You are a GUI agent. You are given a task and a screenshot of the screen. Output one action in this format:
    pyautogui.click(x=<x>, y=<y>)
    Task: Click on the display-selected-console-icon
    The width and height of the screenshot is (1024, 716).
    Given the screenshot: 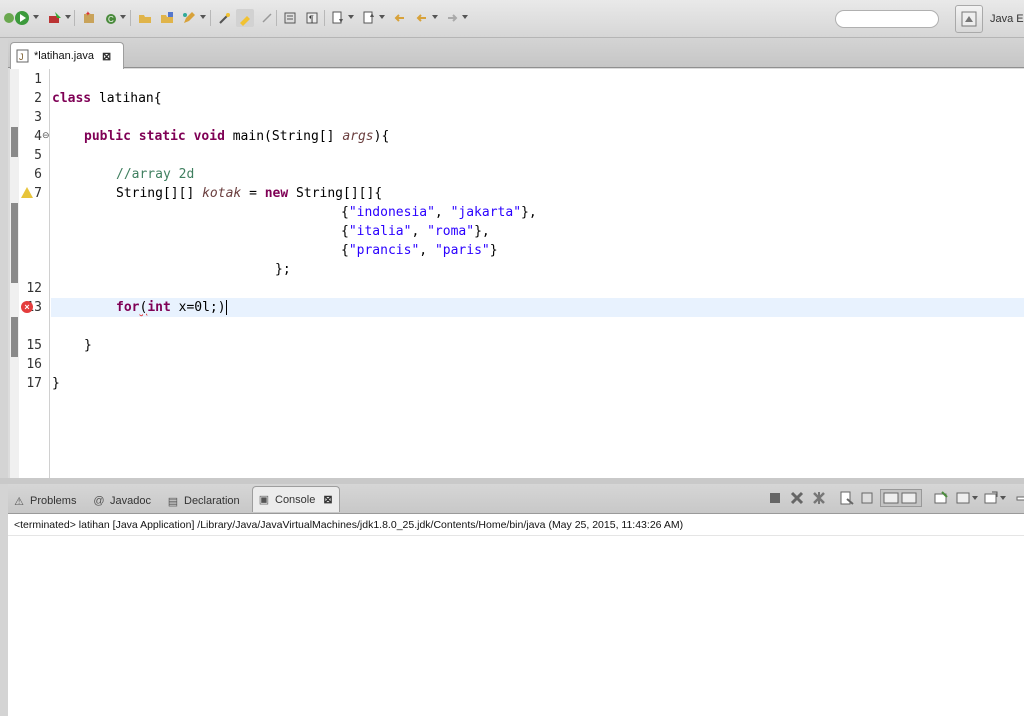 What is the action you would take?
    pyautogui.click(x=963, y=498)
    